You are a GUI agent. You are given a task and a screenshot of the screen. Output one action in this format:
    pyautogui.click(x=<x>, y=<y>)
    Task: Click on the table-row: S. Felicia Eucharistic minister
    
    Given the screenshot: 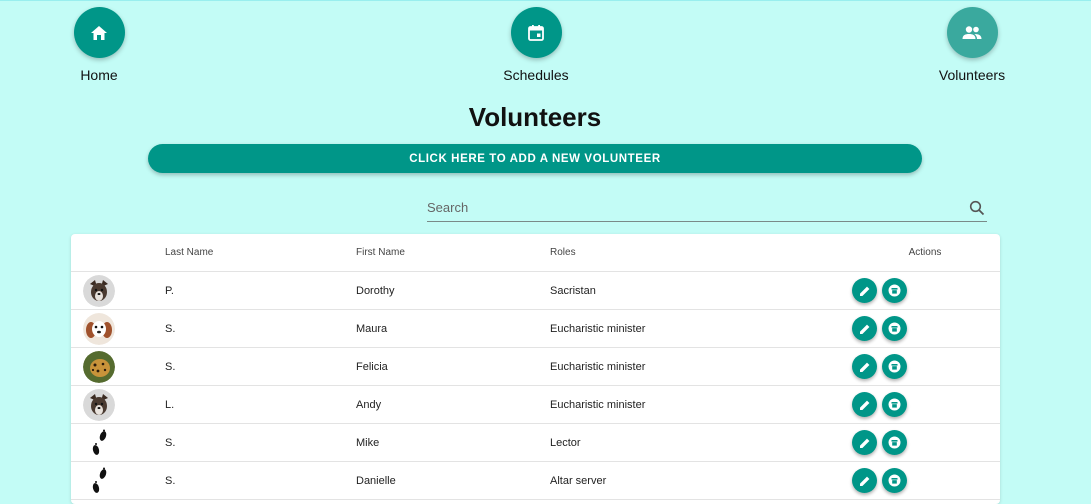 What is the action you would take?
    pyautogui.click(x=535, y=366)
    